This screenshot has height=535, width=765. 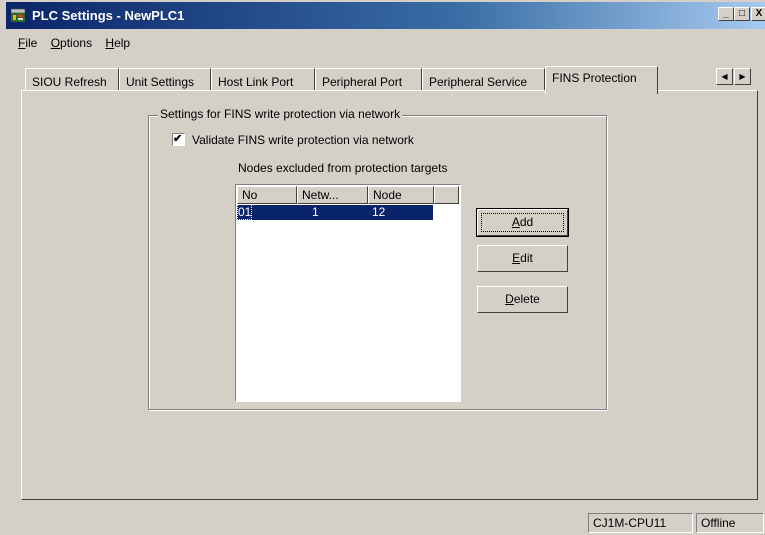 I want to click on close-button: X, so click(x=758, y=14).